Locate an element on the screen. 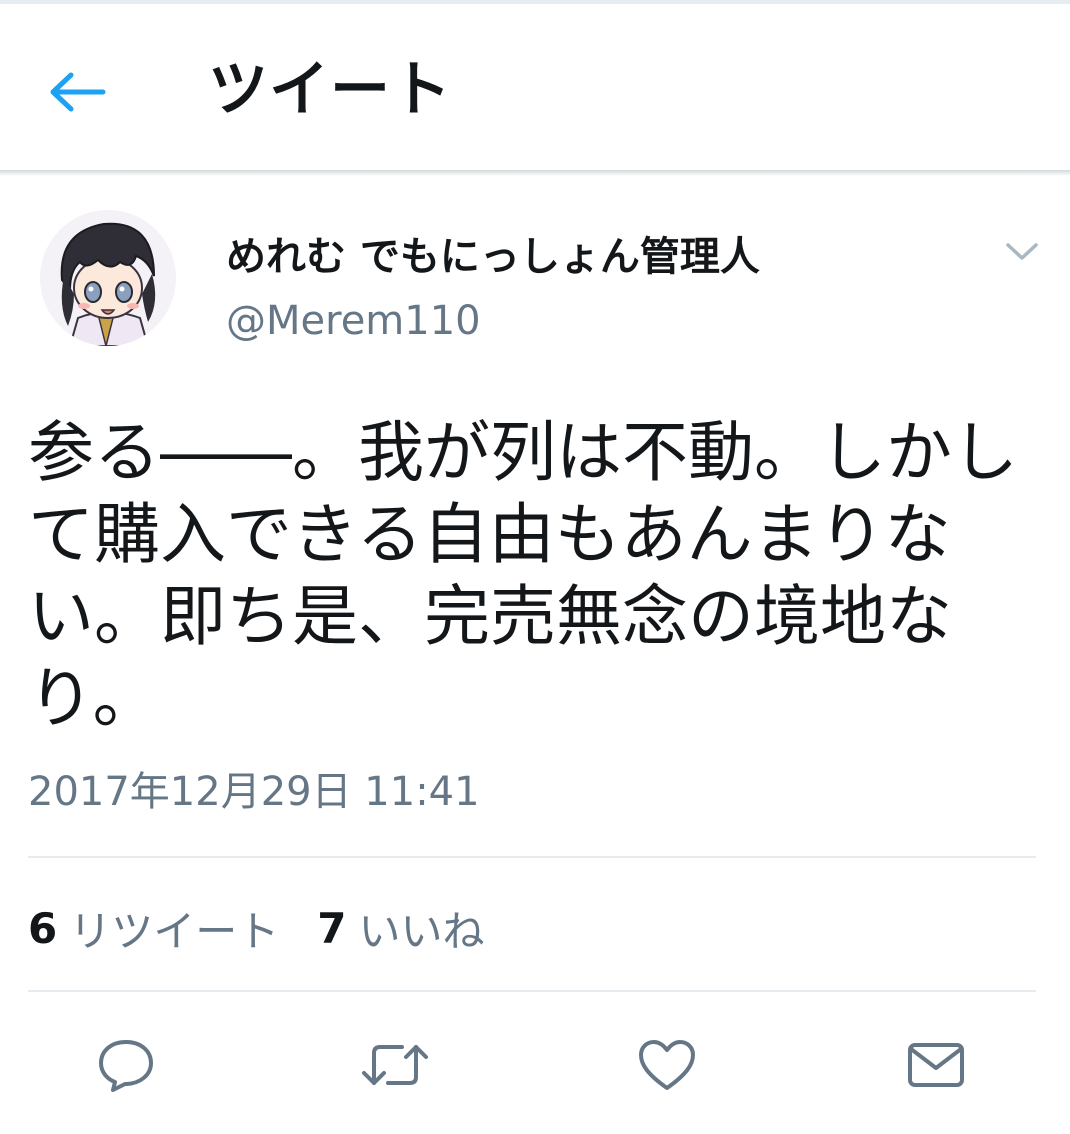  arrow-left-icon is located at coordinates (78, 92).